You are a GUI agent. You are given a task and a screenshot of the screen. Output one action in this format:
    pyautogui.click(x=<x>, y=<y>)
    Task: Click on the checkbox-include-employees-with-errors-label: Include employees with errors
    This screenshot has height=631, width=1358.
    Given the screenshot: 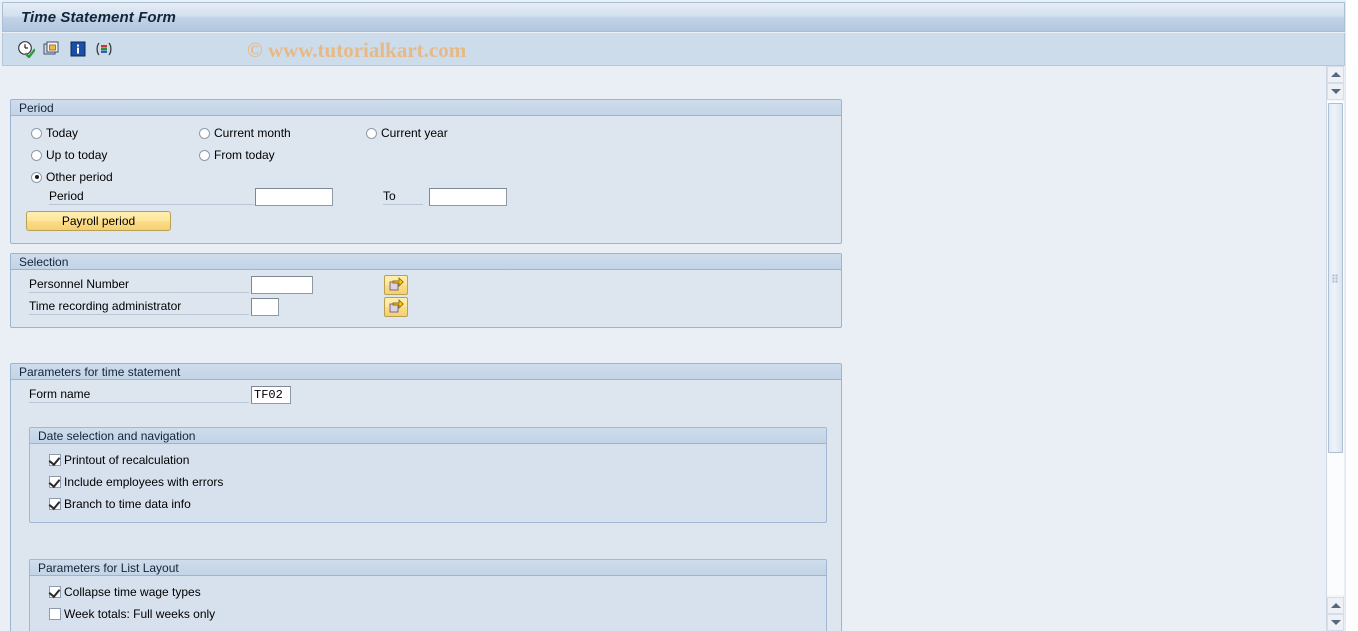 What is the action you would take?
    pyautogui.click(x=144, y=482)
    